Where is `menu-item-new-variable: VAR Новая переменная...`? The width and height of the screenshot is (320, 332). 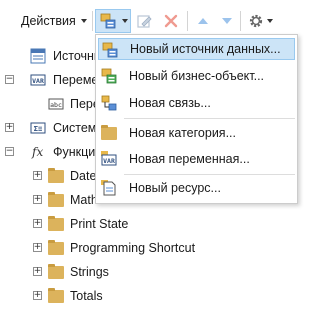 menu-item-new-variable: VAR Новая переменная... is located at coordinates (196, 159).